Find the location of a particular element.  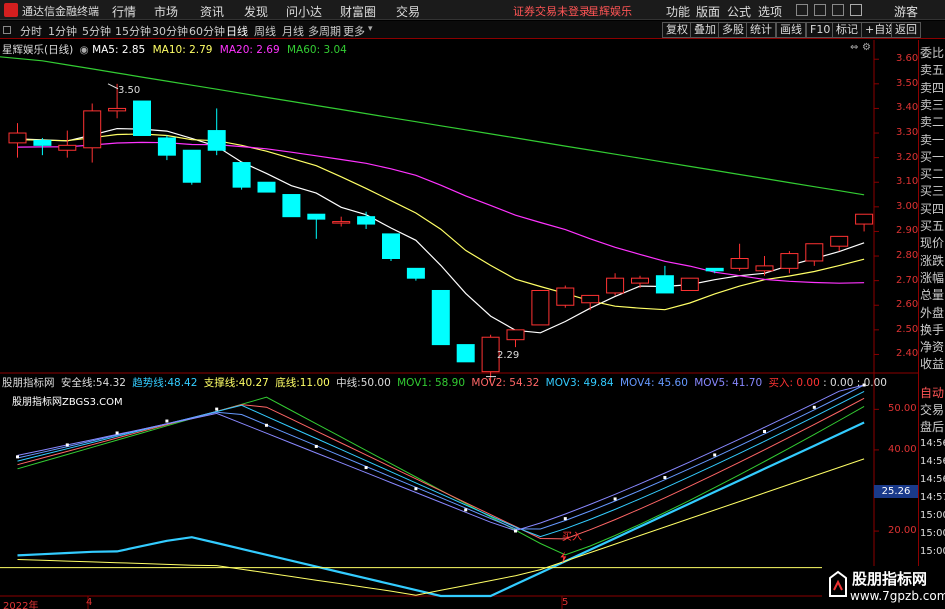

restore-icon is located at coordinates (820, 10).